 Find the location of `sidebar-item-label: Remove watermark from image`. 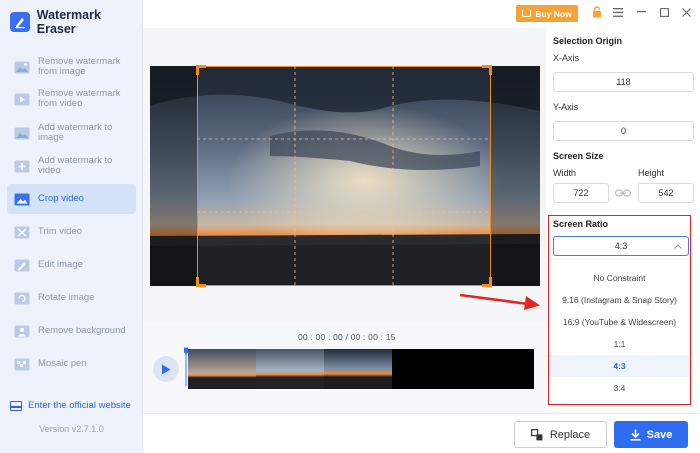

sidebar-item-label: Remove watermark from image is located at coordinates (79, 66).